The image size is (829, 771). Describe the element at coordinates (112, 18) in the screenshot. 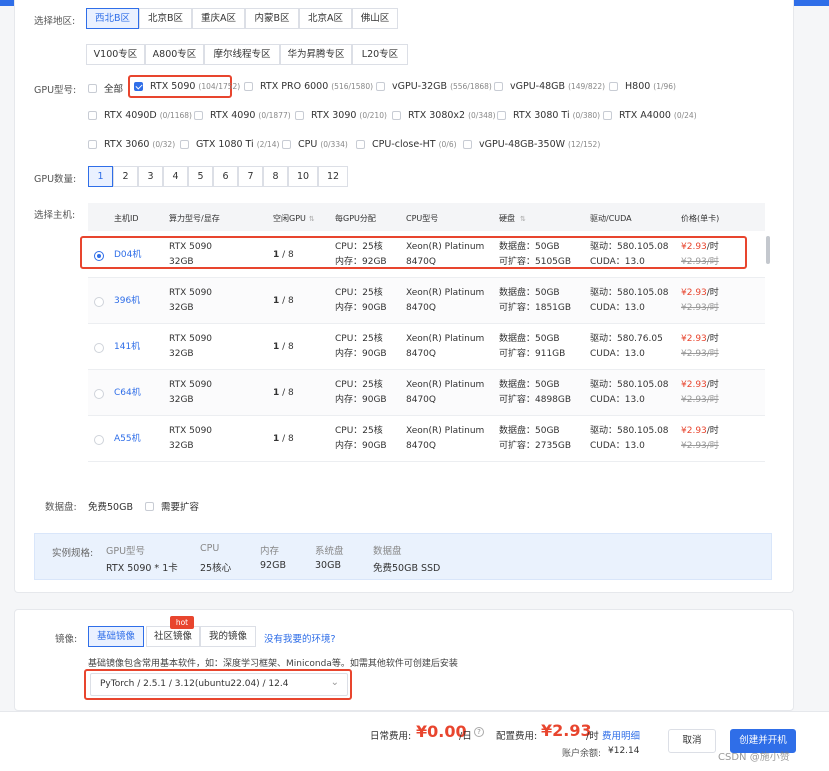

I see `region-option-xibei-b: 西北B区` at that location.